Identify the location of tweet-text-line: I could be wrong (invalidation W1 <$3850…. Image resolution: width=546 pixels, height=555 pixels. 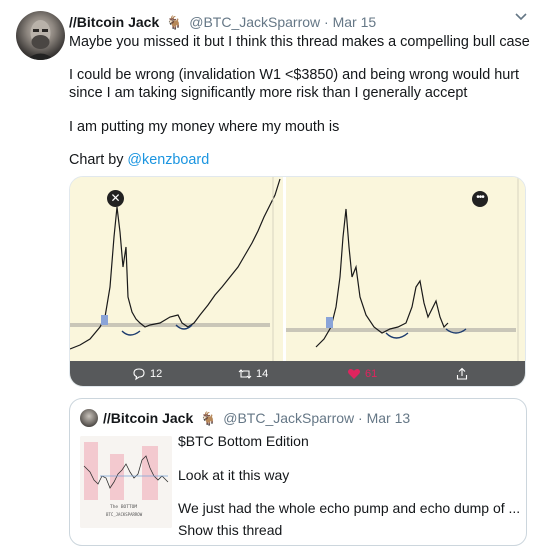
(294, 75).